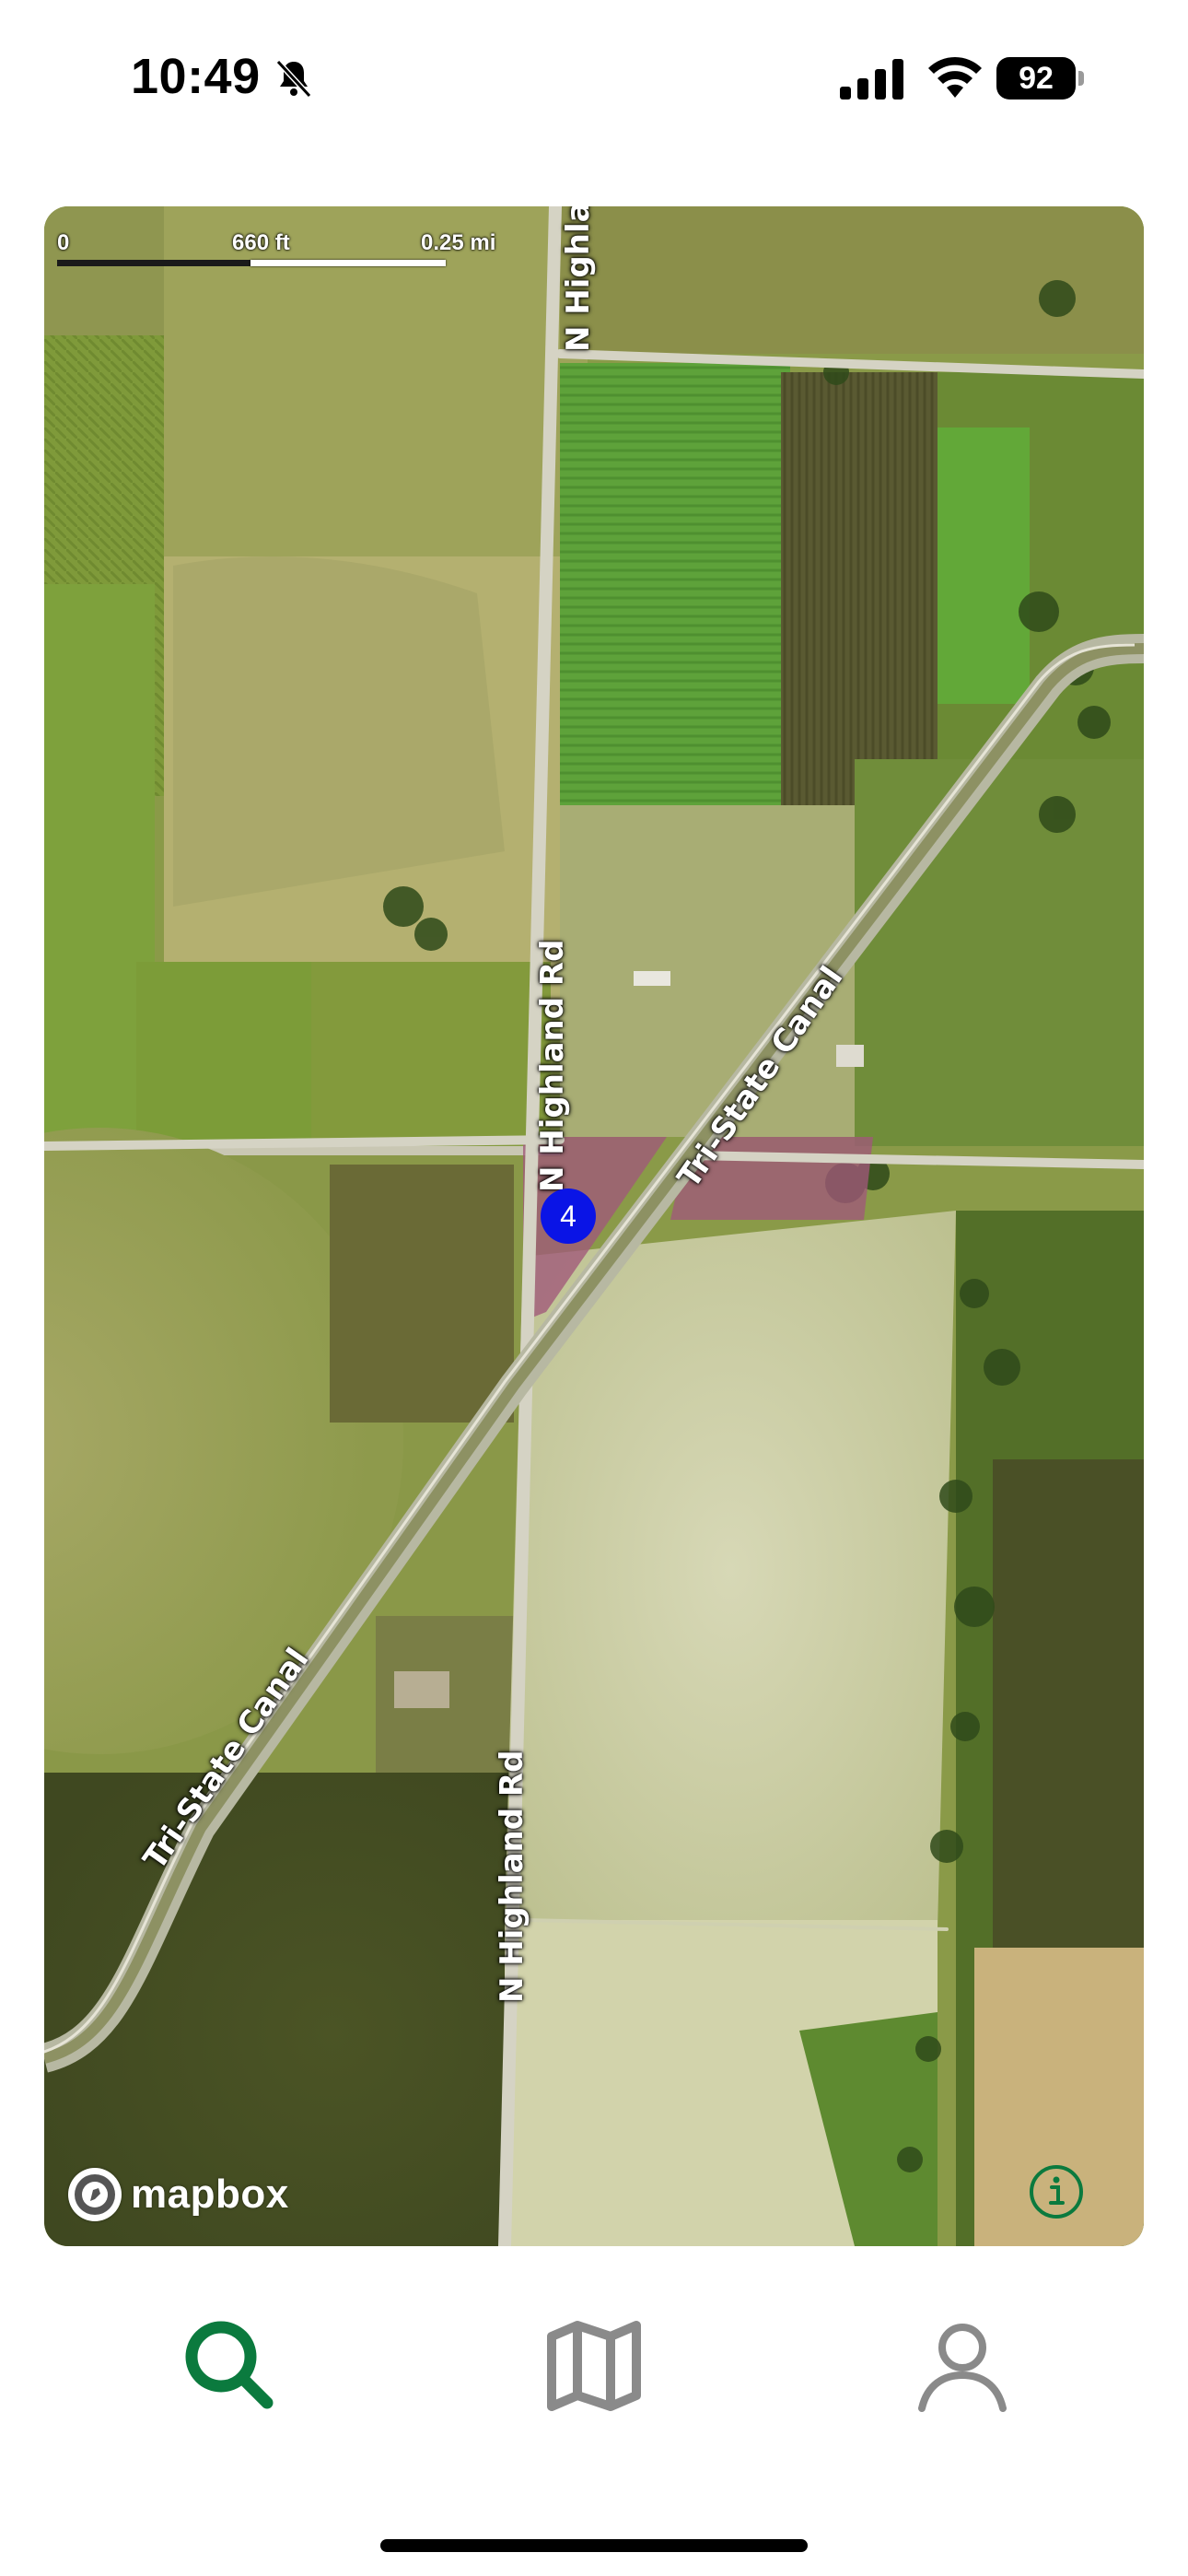  I want to click on info-icon, so click(1056, 2191).